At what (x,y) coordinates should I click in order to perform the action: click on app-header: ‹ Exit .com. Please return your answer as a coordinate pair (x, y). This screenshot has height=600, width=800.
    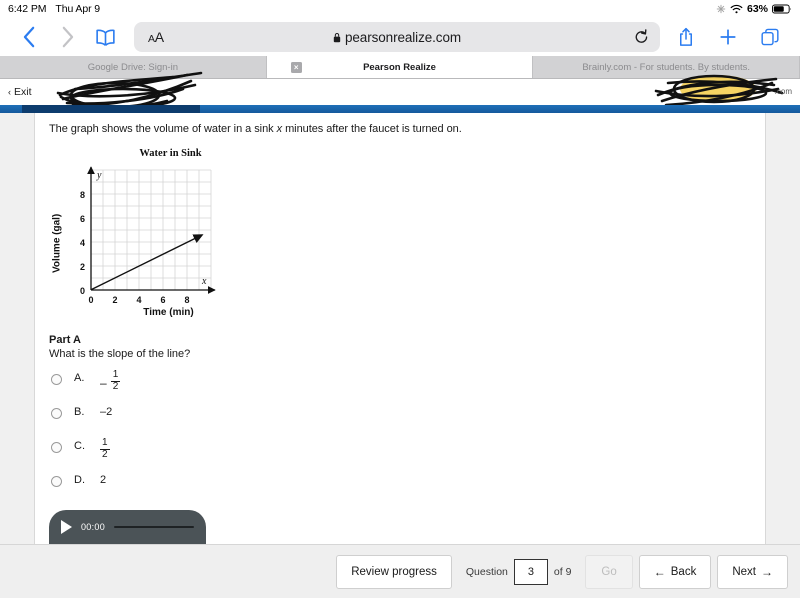
    Looking at the image, I should click on (400, 90).